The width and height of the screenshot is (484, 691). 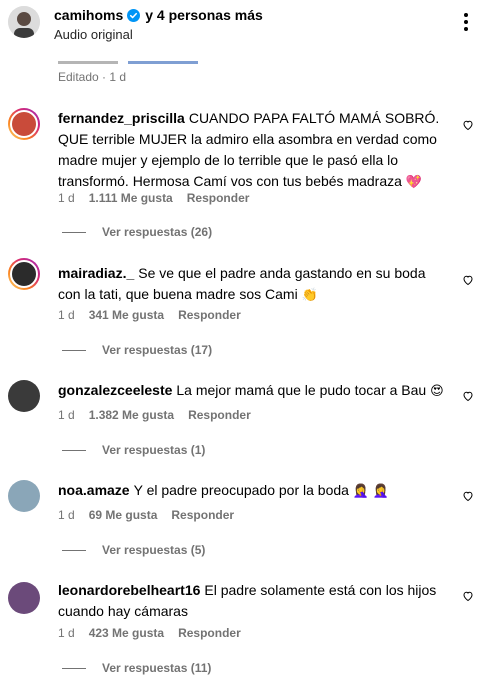 What do you see at coordinates (115, 390) in the screenshot?
I see `commenter-username: gonzalezceeleste` at bounding box center [115, 390].